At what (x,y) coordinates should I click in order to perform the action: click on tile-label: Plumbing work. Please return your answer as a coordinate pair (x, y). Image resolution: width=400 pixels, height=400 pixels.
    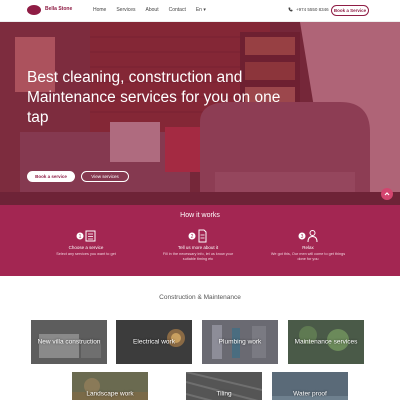
    Looking at the image, I should click on (240, 342).